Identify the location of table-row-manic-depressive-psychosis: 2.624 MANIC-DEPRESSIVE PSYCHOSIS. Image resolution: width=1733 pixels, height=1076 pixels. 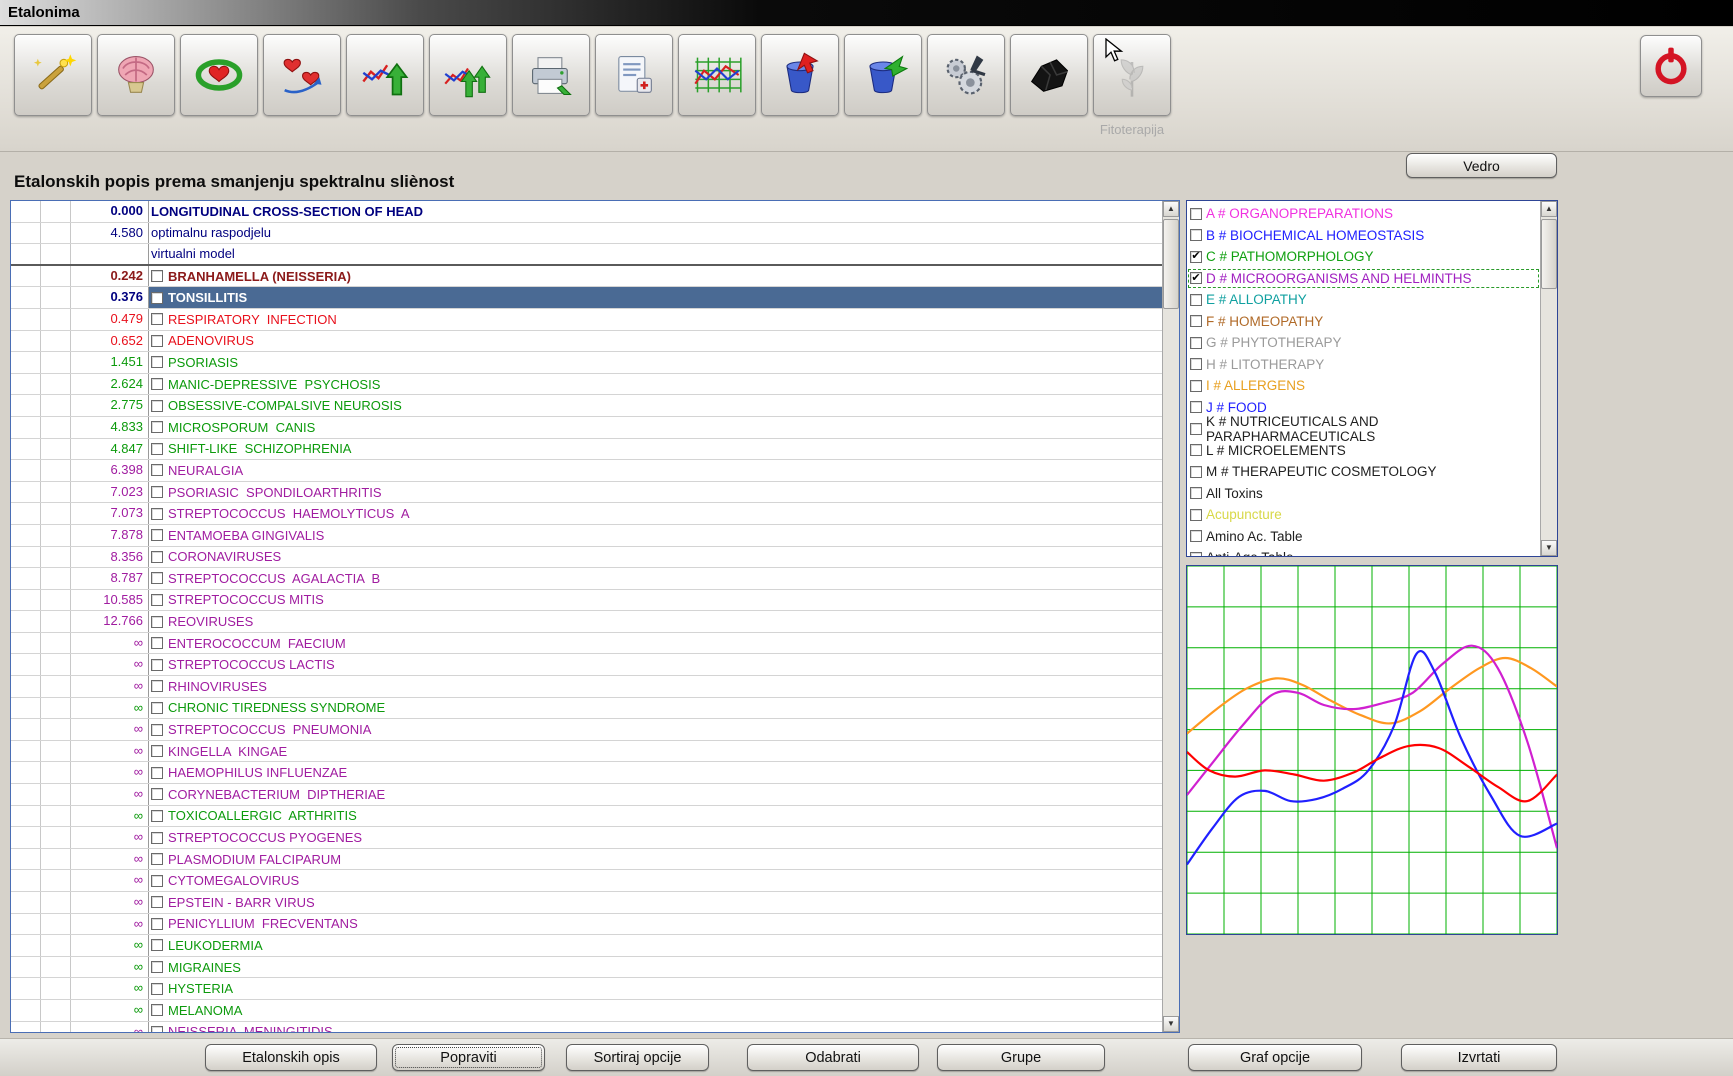
(586, 384).